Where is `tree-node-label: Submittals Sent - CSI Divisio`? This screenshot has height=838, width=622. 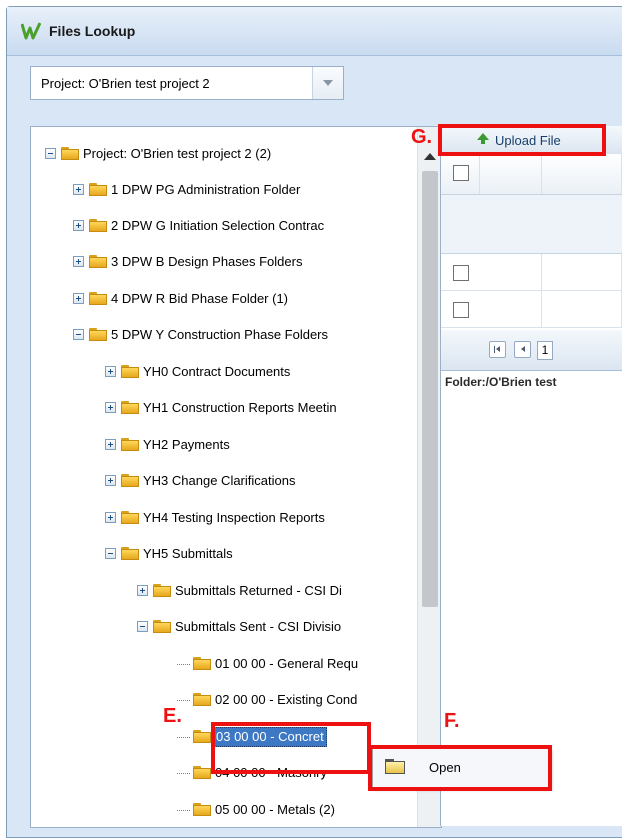 tree-node-label: Submittals Sent - CSI Divisio is located at coordinates (258, 626).